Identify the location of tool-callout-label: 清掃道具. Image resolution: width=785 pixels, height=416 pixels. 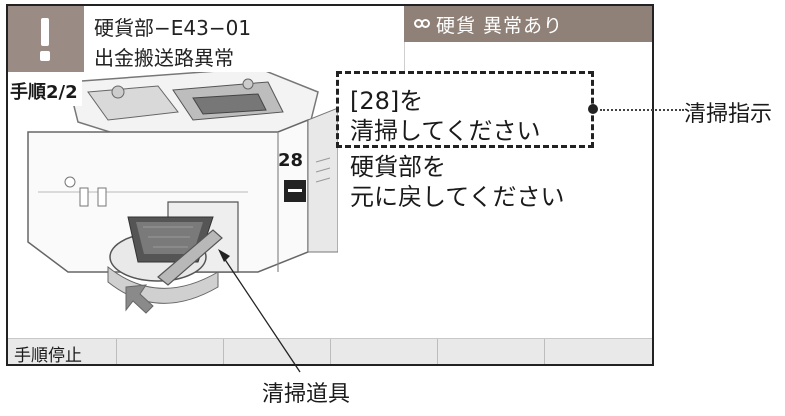
(306, 394).